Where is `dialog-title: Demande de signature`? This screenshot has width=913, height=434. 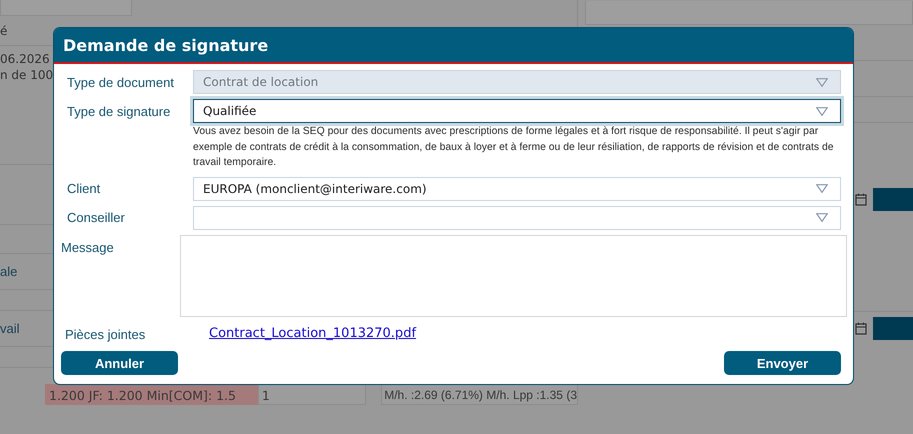 dialog-title: Demande de signature is located at coordinates (165, 45).